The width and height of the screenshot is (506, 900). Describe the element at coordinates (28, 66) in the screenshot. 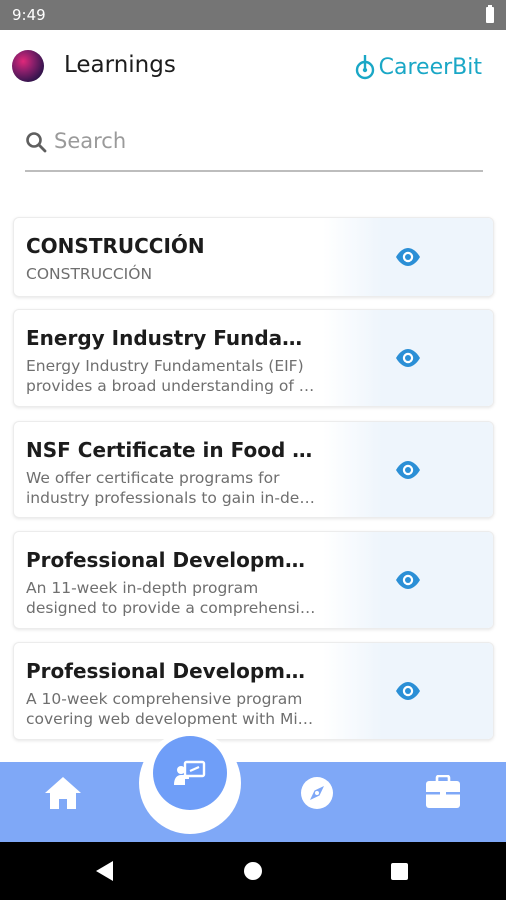

I see `avatar` at that location.